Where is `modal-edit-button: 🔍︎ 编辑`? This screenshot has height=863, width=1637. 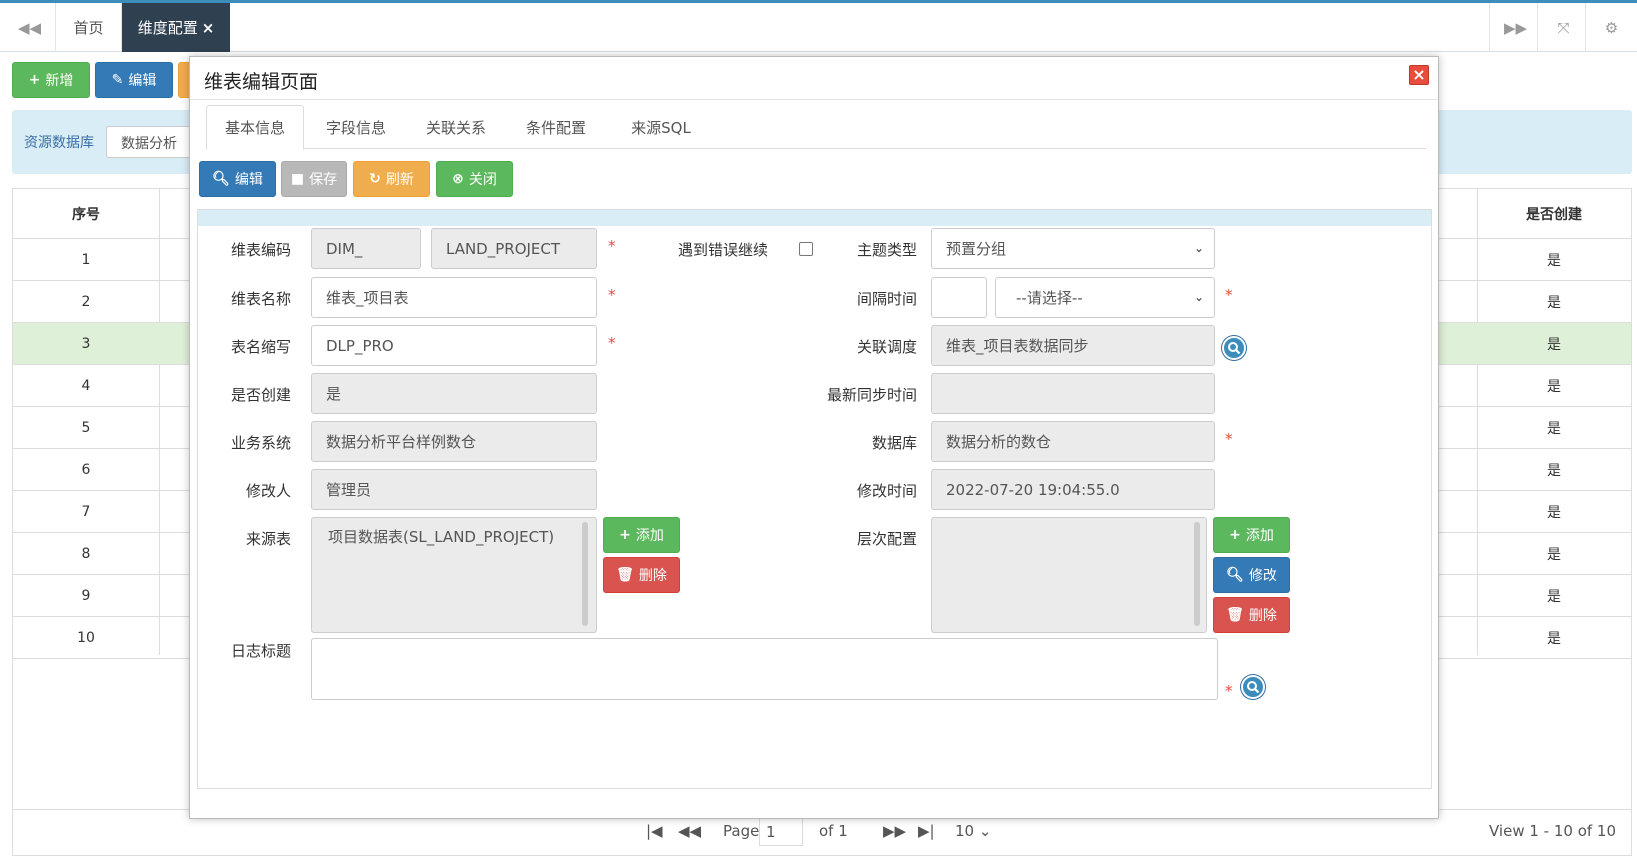
modal-edit-button: 🔍︎ 编辑 is located at coordinates (237, 179).